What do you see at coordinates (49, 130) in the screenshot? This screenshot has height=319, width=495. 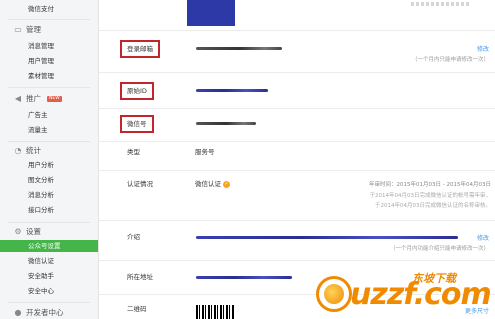 I see `sidebar-item-publisher: 流量主` at bounding box center [49, 130].